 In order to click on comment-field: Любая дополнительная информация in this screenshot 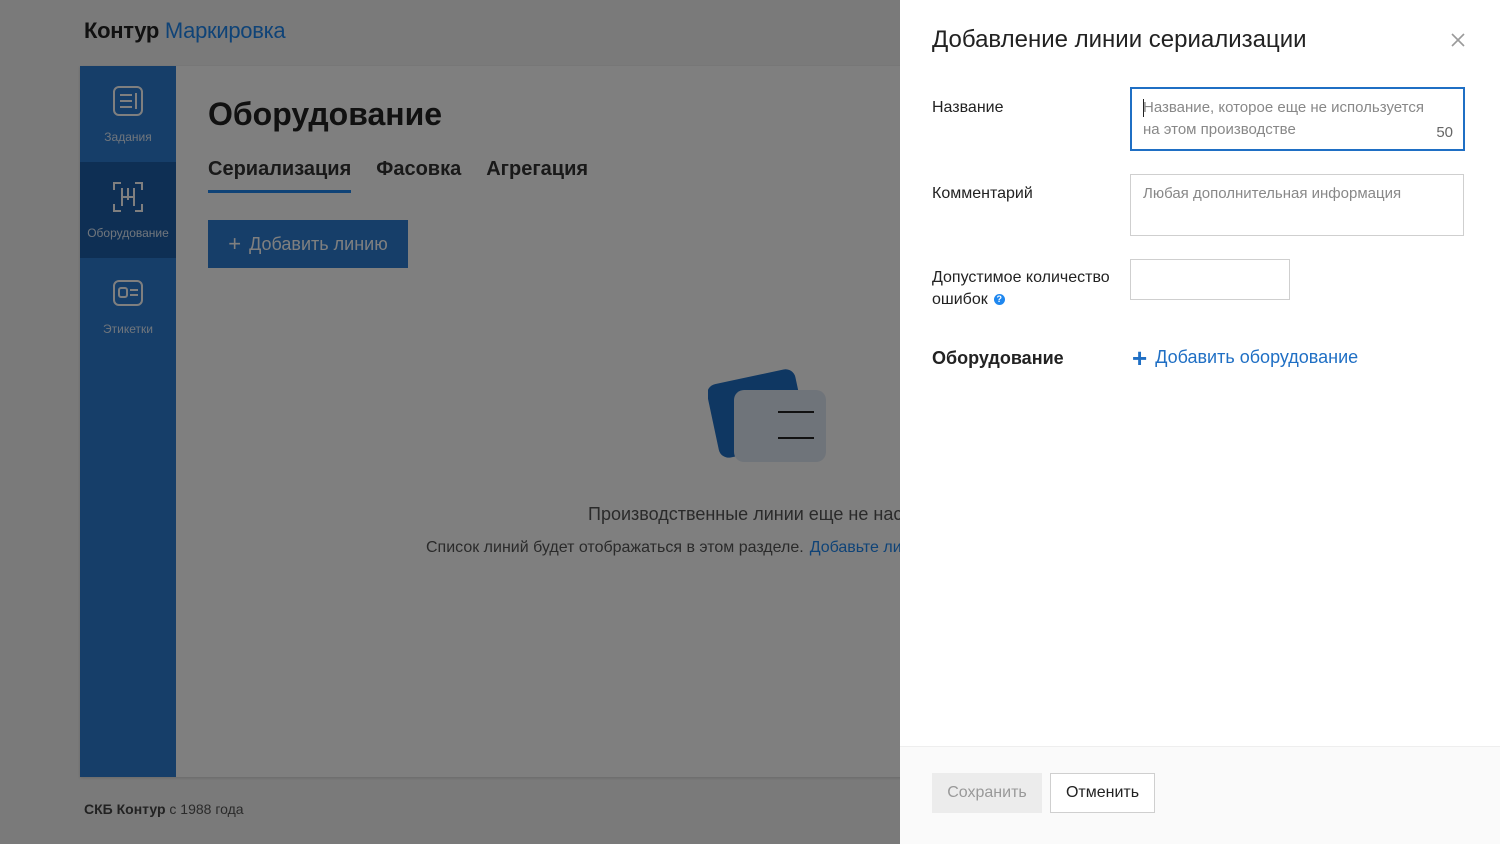, I will do `click(1297, 205)`.